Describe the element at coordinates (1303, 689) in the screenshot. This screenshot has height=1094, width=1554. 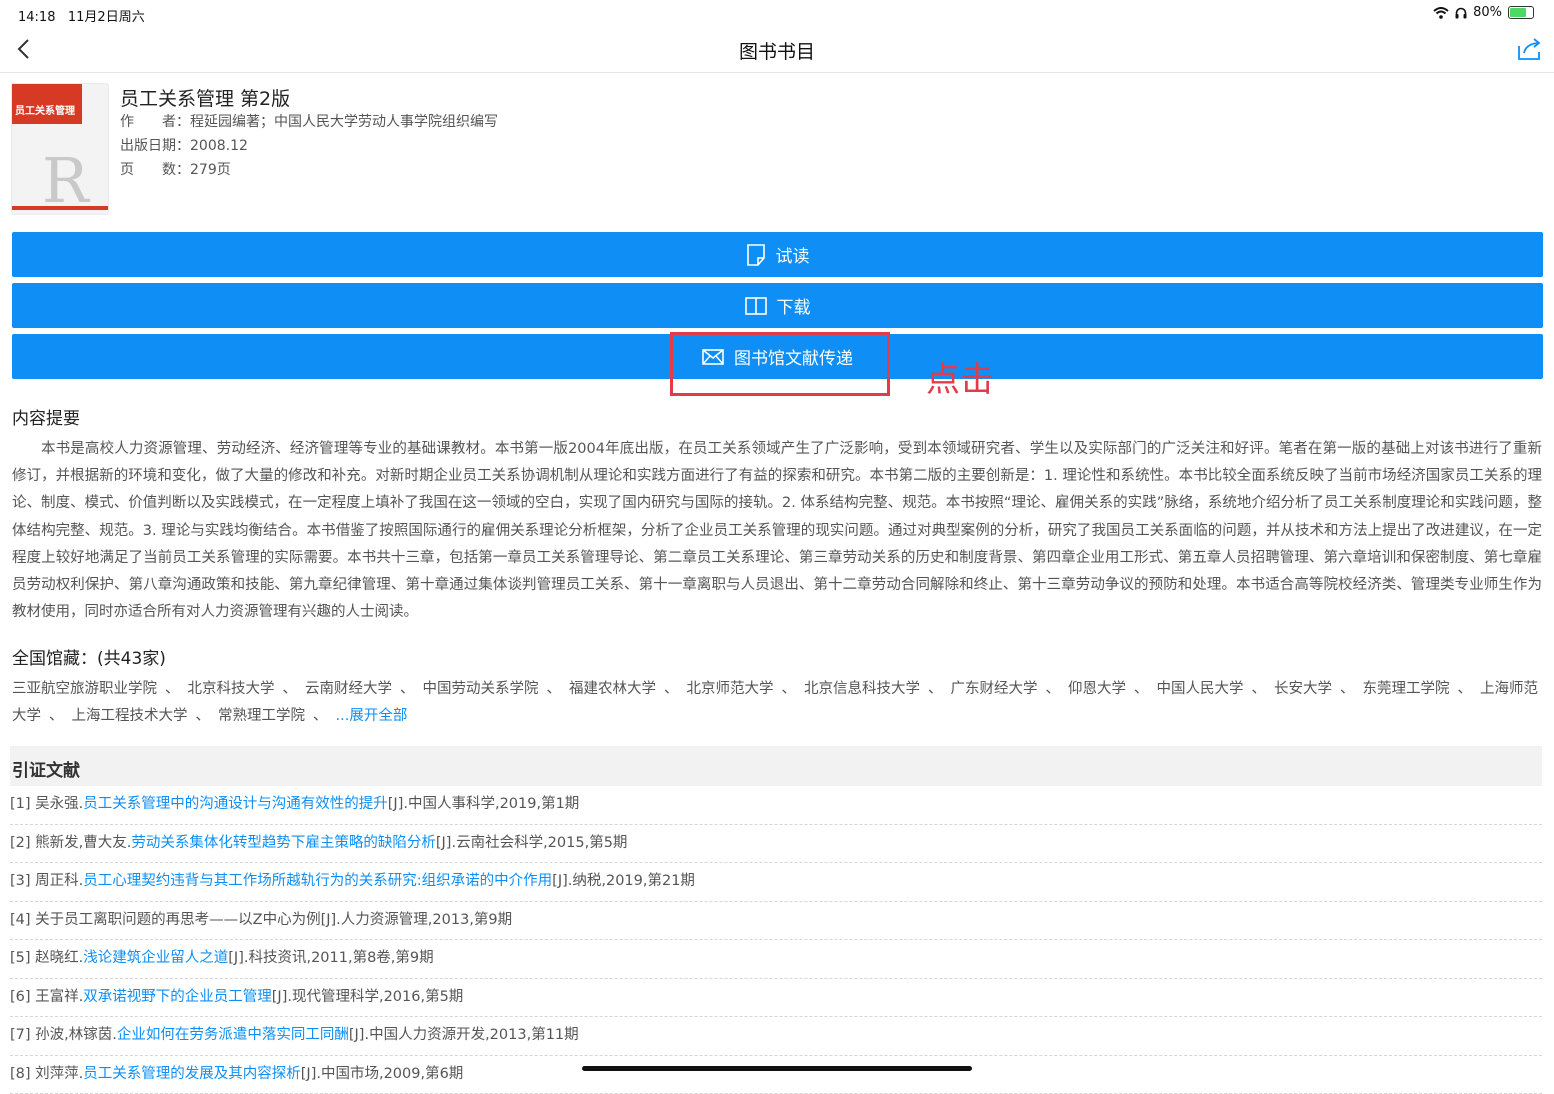
I see `library-item: 长安大学` at that location.